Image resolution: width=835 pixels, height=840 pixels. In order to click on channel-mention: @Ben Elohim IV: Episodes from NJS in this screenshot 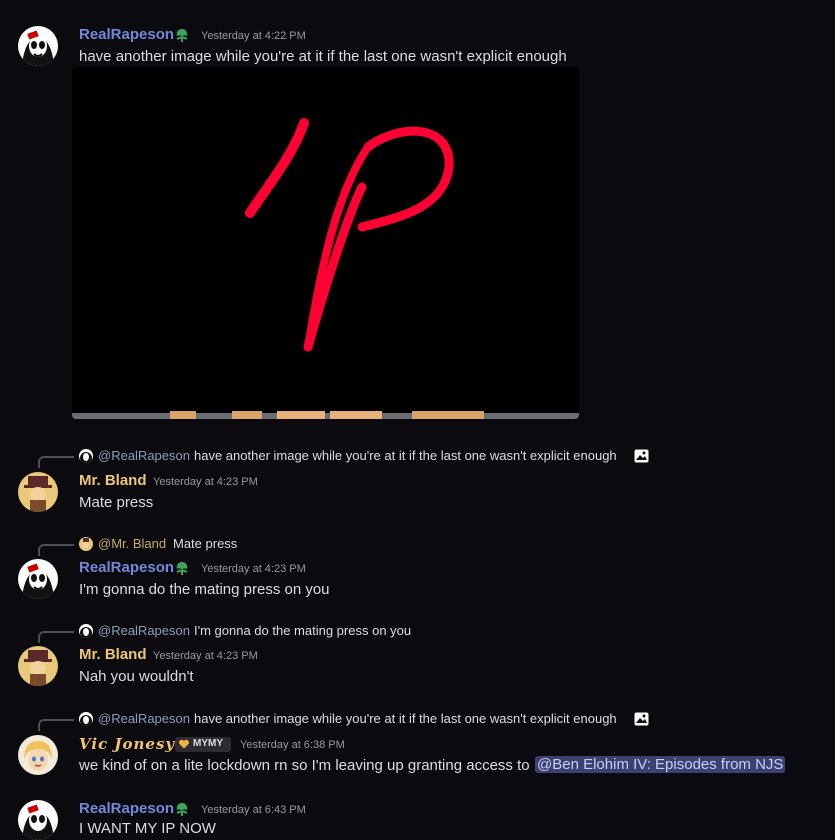, I will do `click(660, 764)`.